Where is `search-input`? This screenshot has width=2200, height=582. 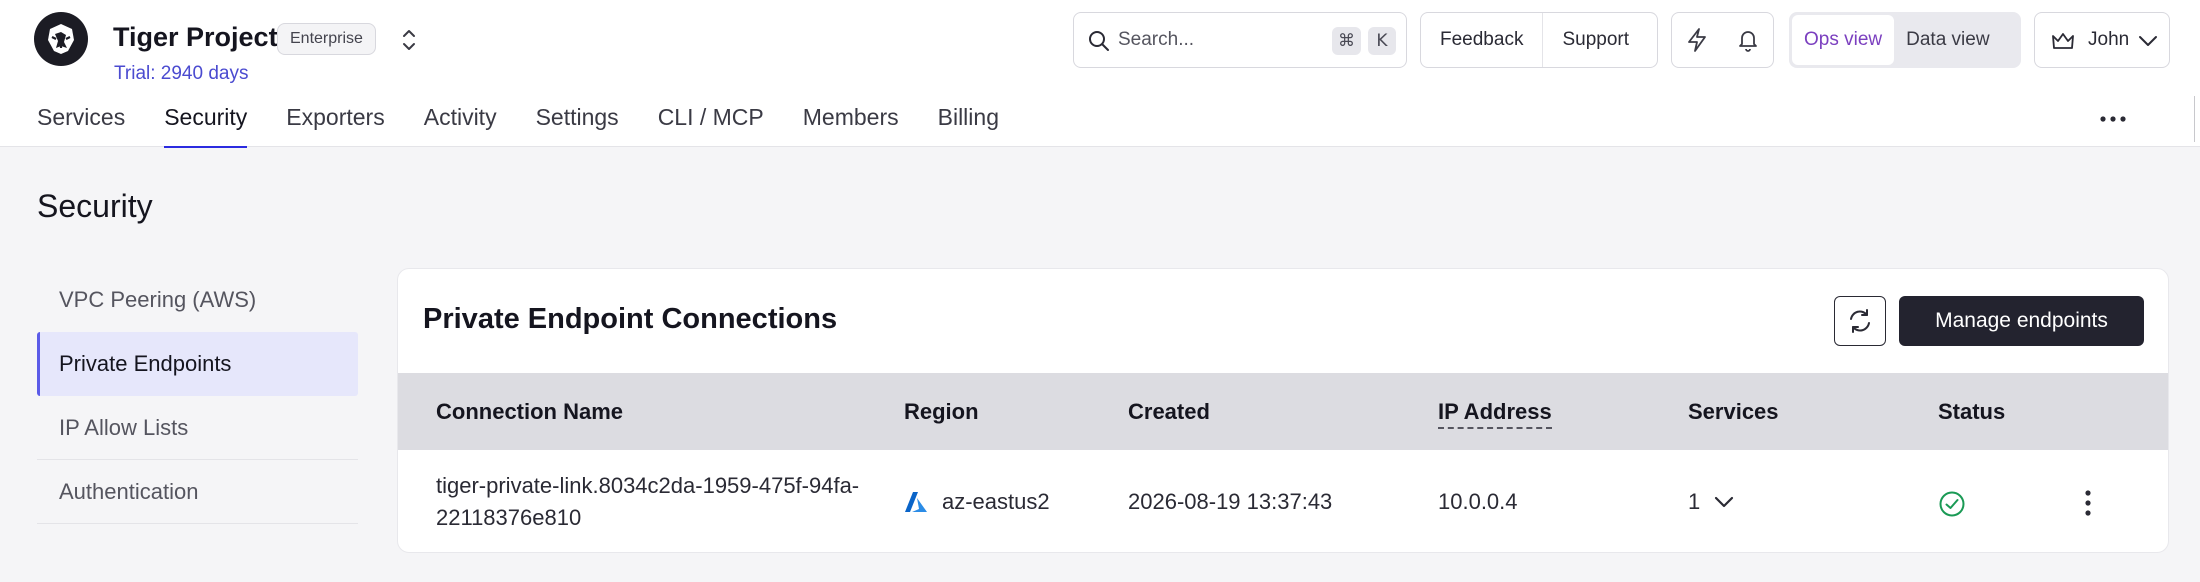
search-input is located at coordinates (1208, 40).